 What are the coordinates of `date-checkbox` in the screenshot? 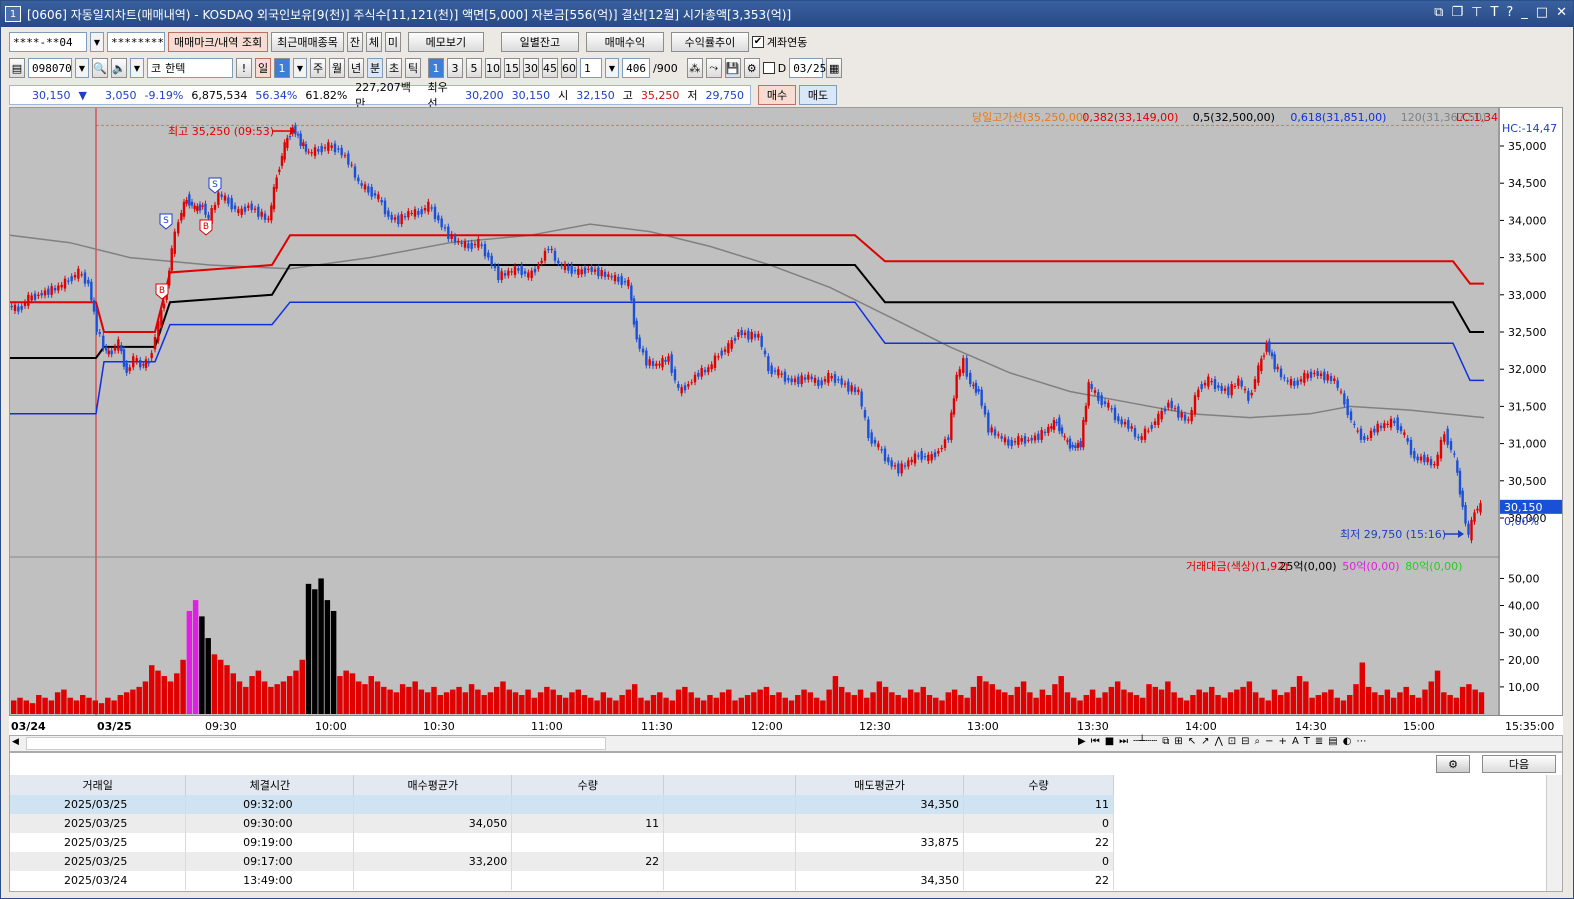 It's located at (768, 68).